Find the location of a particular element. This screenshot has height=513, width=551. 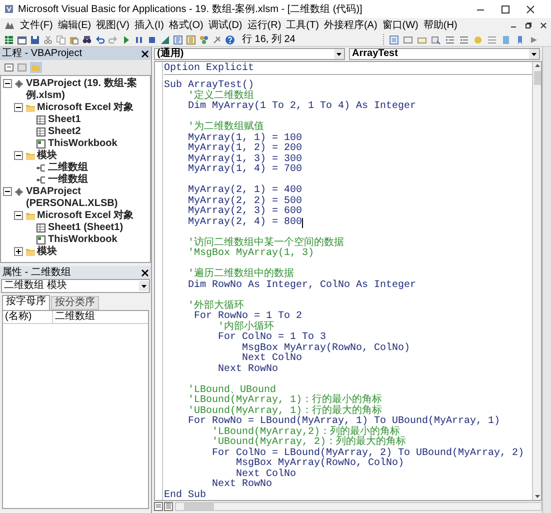

code-line: Option Explicit is located at coordinates (209, 68).